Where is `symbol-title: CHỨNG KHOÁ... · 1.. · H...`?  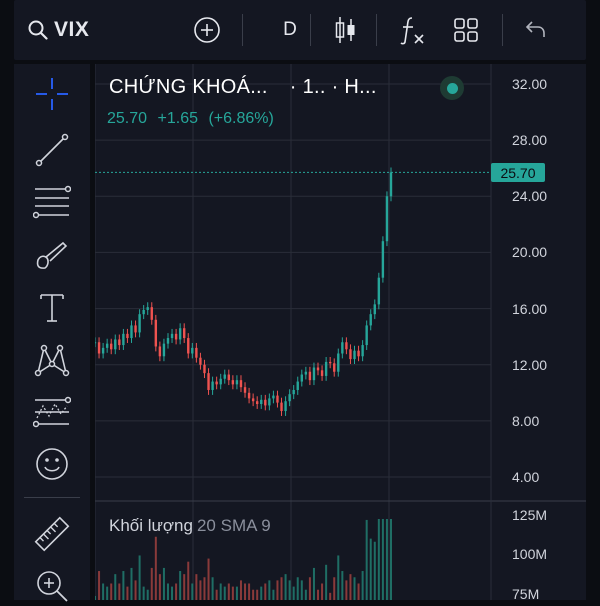 symbol-title: CHỨNG KHOÁ... · 1.. · H... is located at coordinates (243, 87).